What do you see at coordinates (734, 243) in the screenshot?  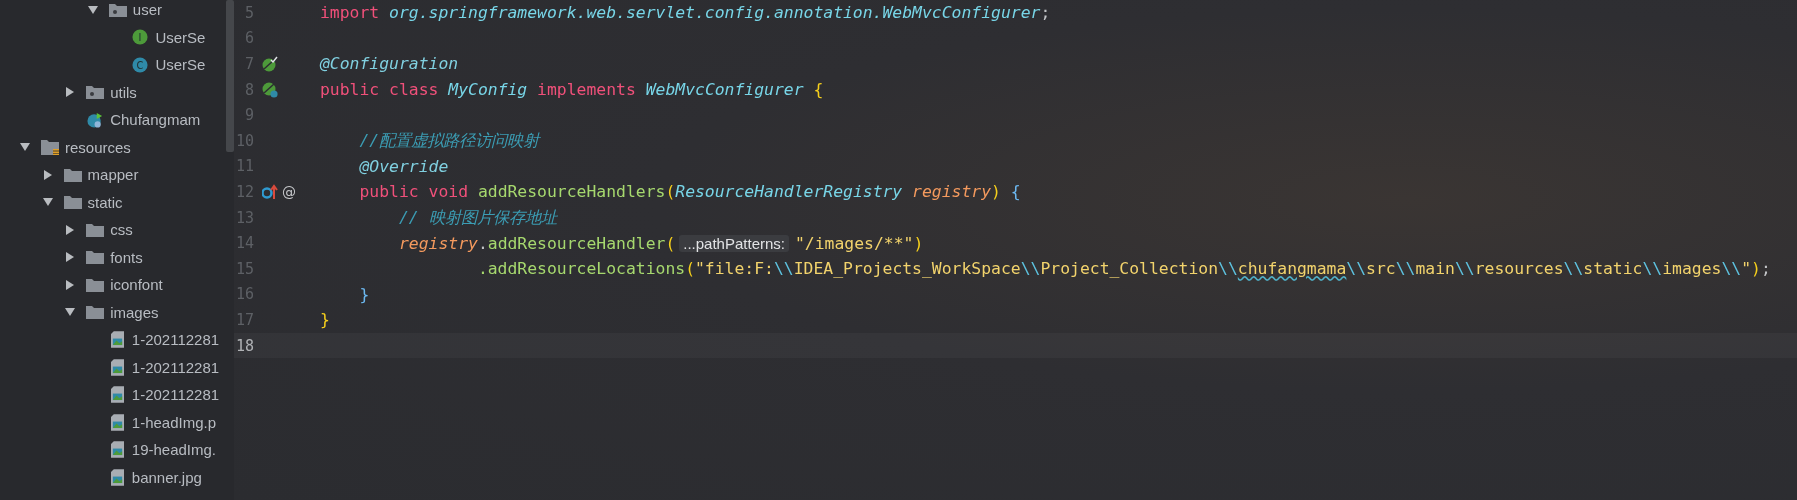 I see `parameter-hint: ...pathPatterns:` at bounding box center [734, 243].